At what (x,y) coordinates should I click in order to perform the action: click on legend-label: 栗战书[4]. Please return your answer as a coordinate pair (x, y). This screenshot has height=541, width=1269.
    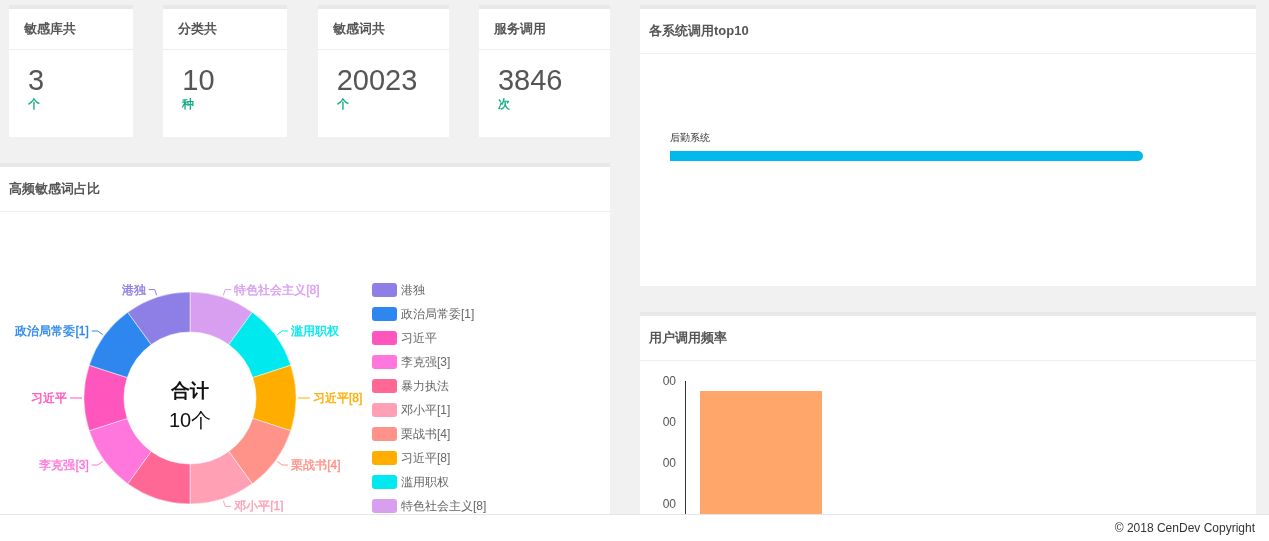
    Looking at the image, I should click on (426, 434).